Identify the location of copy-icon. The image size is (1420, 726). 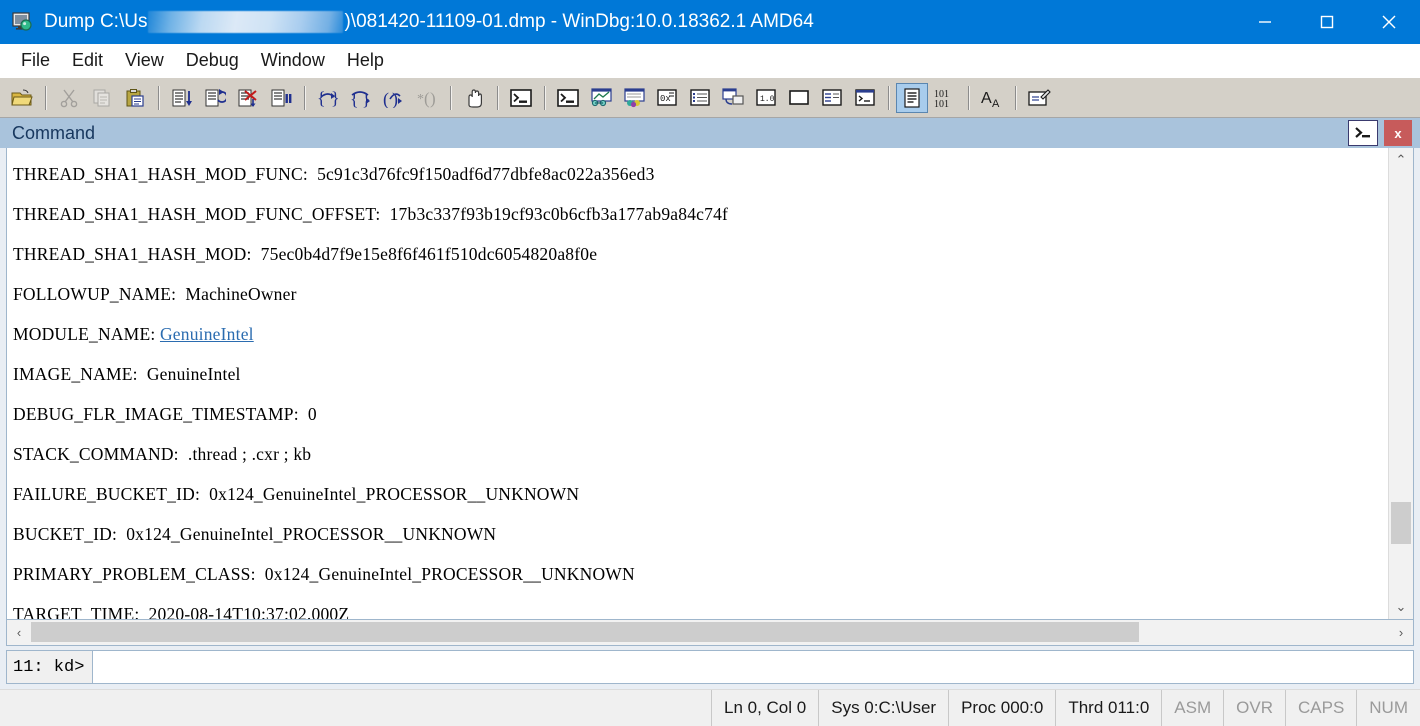
(102, 98).